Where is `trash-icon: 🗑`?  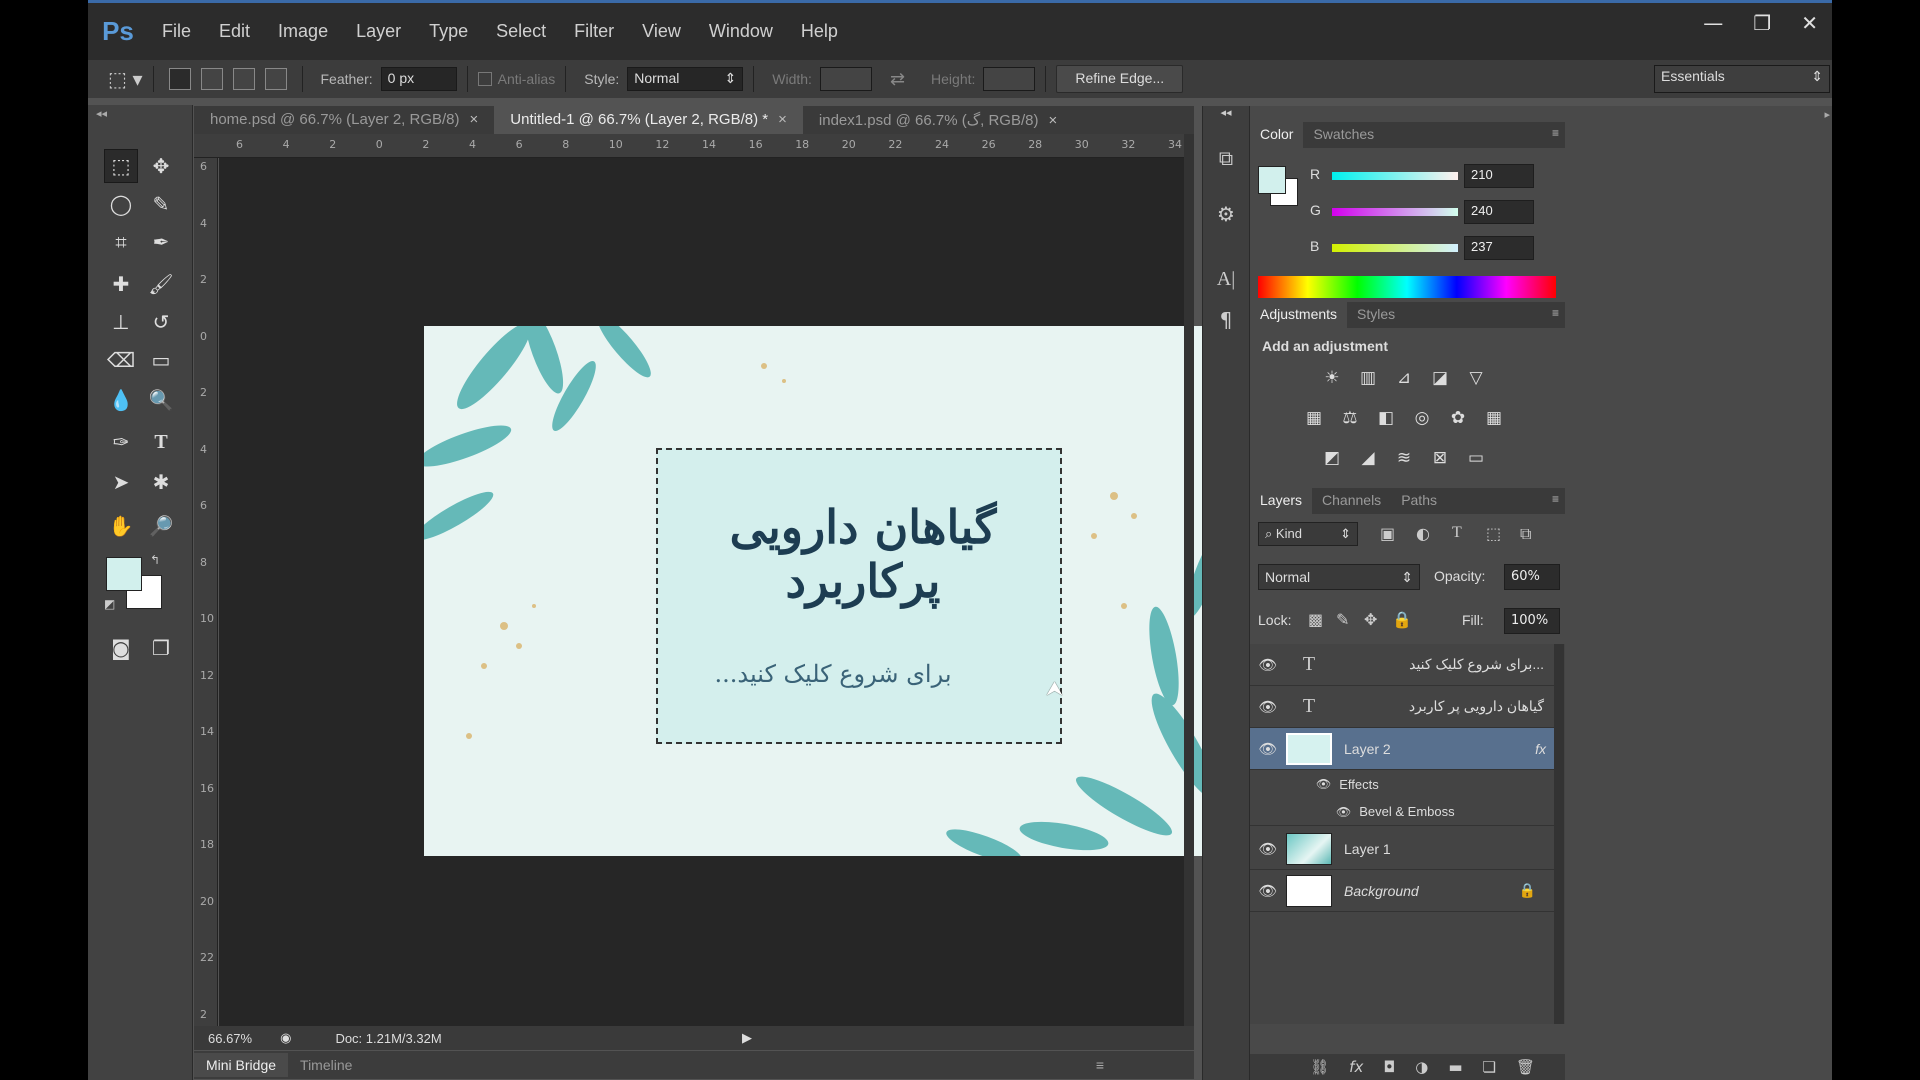
trash-icon: 🗑 is located at coordinates (1525, 1067).